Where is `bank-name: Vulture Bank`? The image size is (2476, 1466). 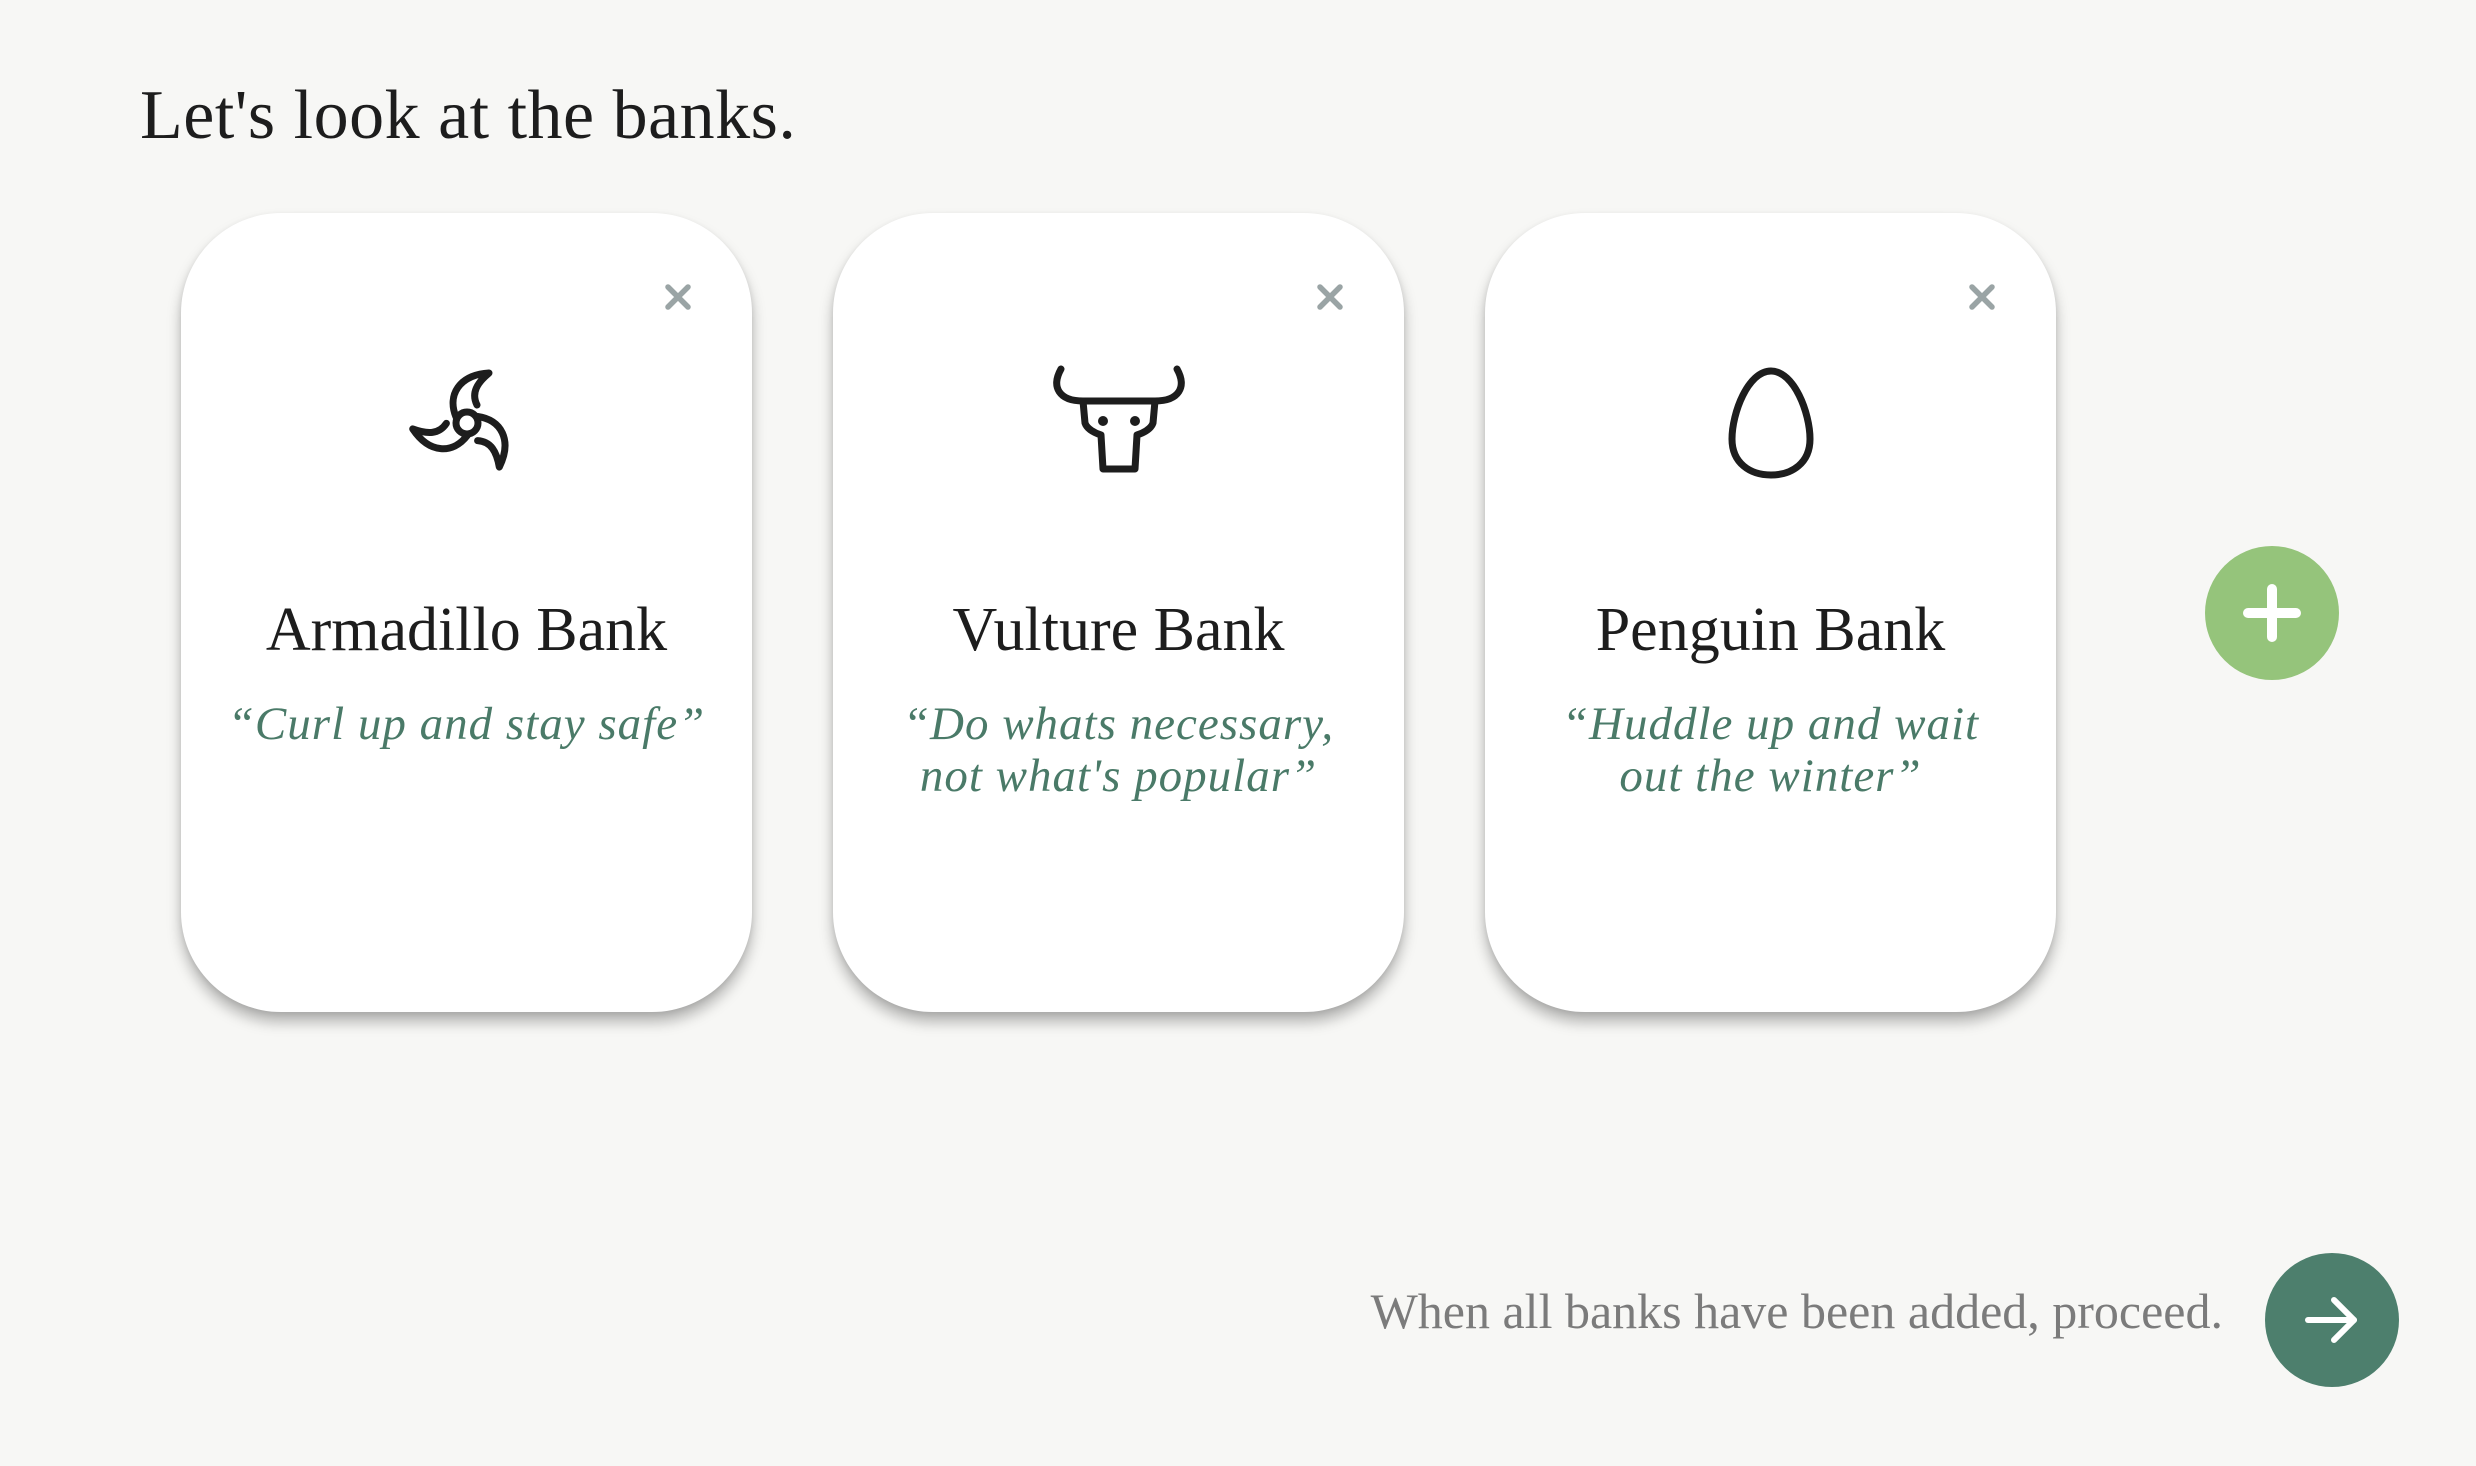
bank-name: Vulture Bank is located at coordinates (1118, 630).